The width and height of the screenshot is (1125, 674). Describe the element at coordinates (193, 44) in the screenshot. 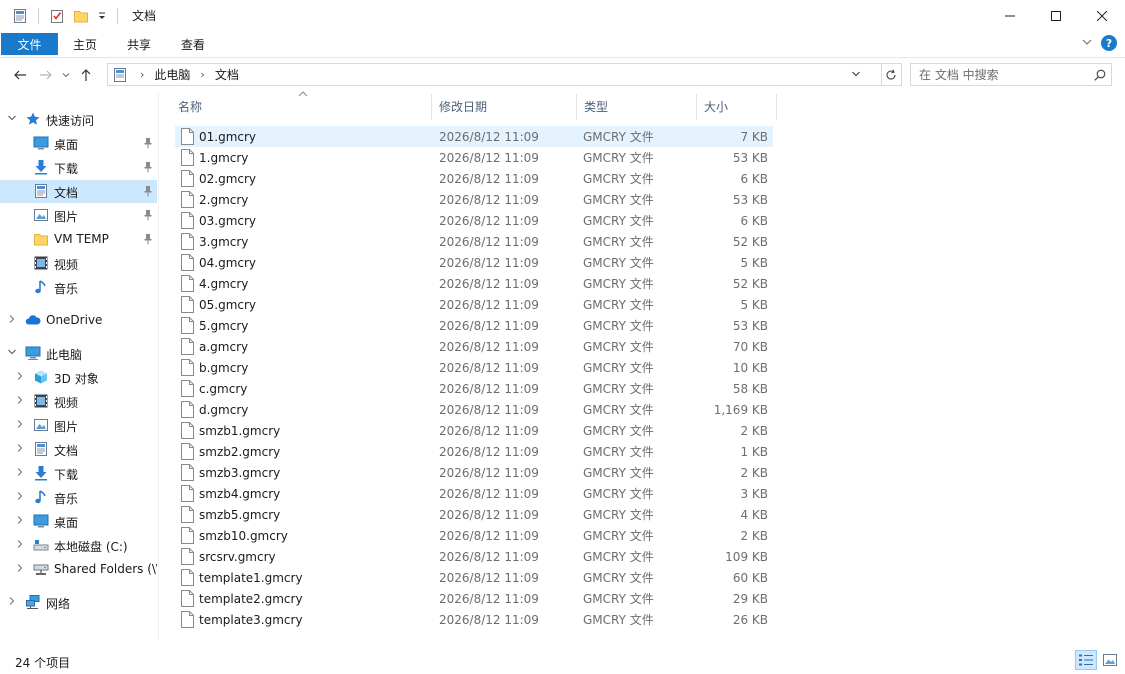

I see `tab-view: 查看` at that location.